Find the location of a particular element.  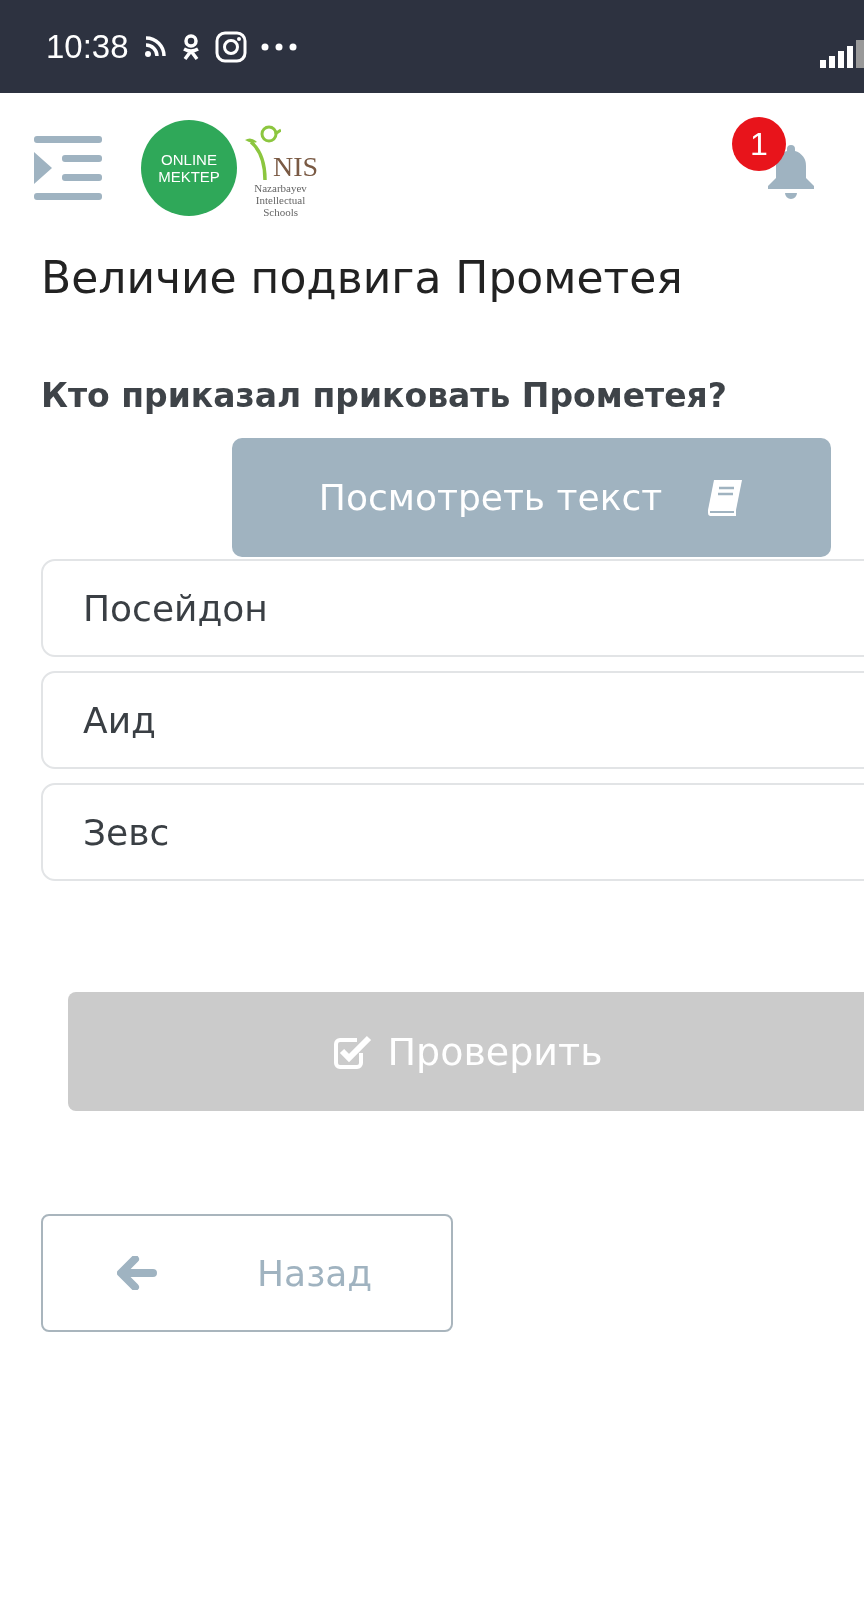

school-subtitle: Intellectual is located at coordinates (280, 199).